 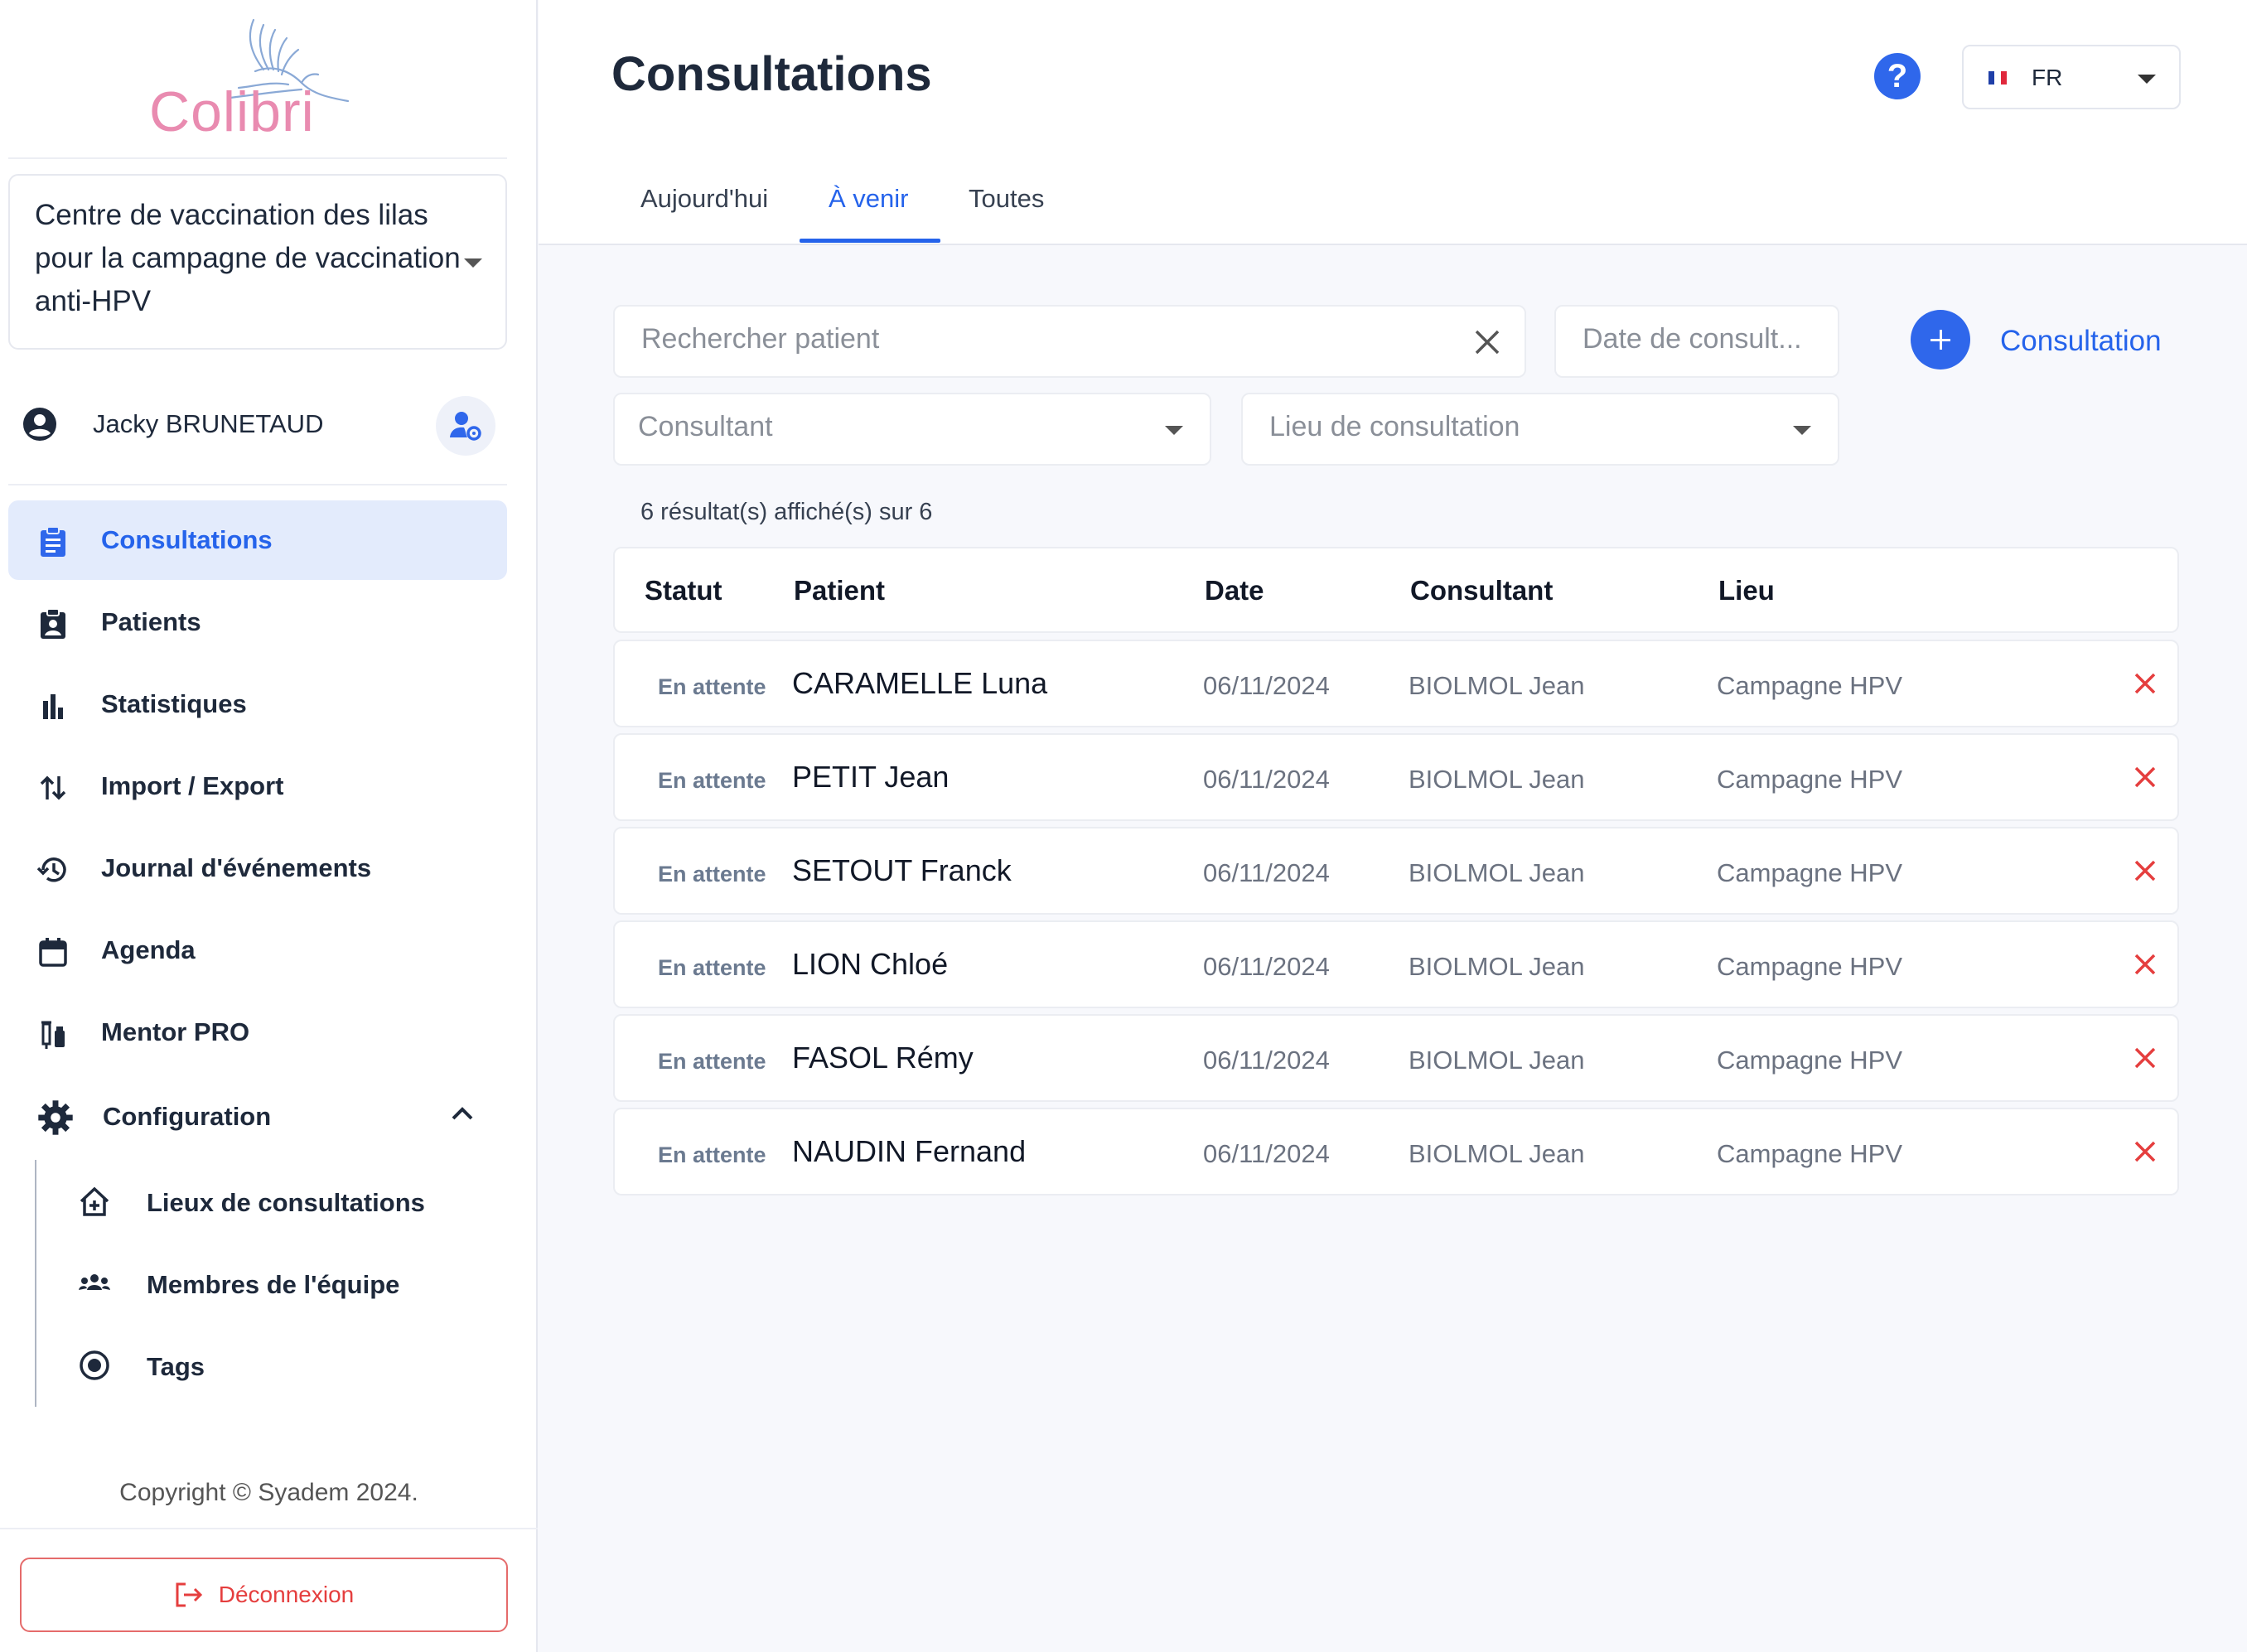 I want to click on add-consultation-button, so click(x=1940, y=340).